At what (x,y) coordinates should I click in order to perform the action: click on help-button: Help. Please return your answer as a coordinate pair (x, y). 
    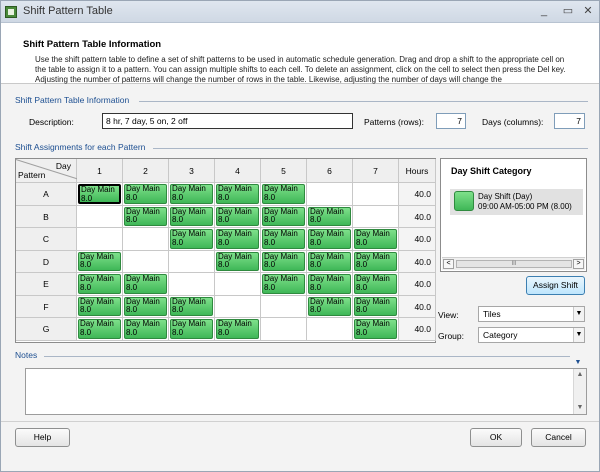
    Looking at the image, I should click on (42, 437).